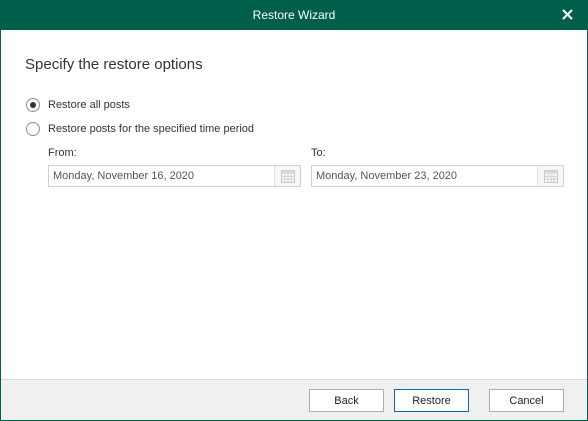  What do you see at coordinates (62, 153) in the screenshot?
I see `from-label: From:` at bounding box center [62, 153].